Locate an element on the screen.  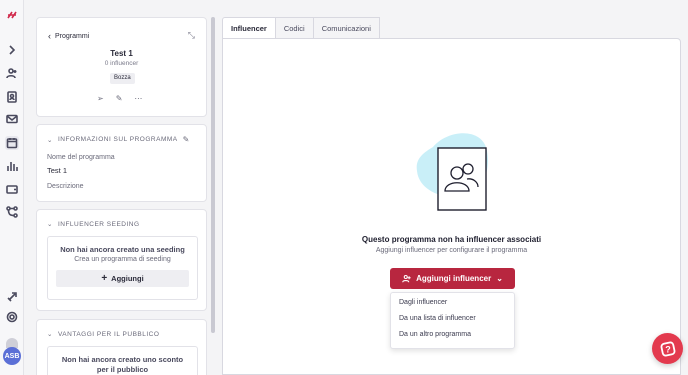
add-user-icon is located at coordinates (406, 278).